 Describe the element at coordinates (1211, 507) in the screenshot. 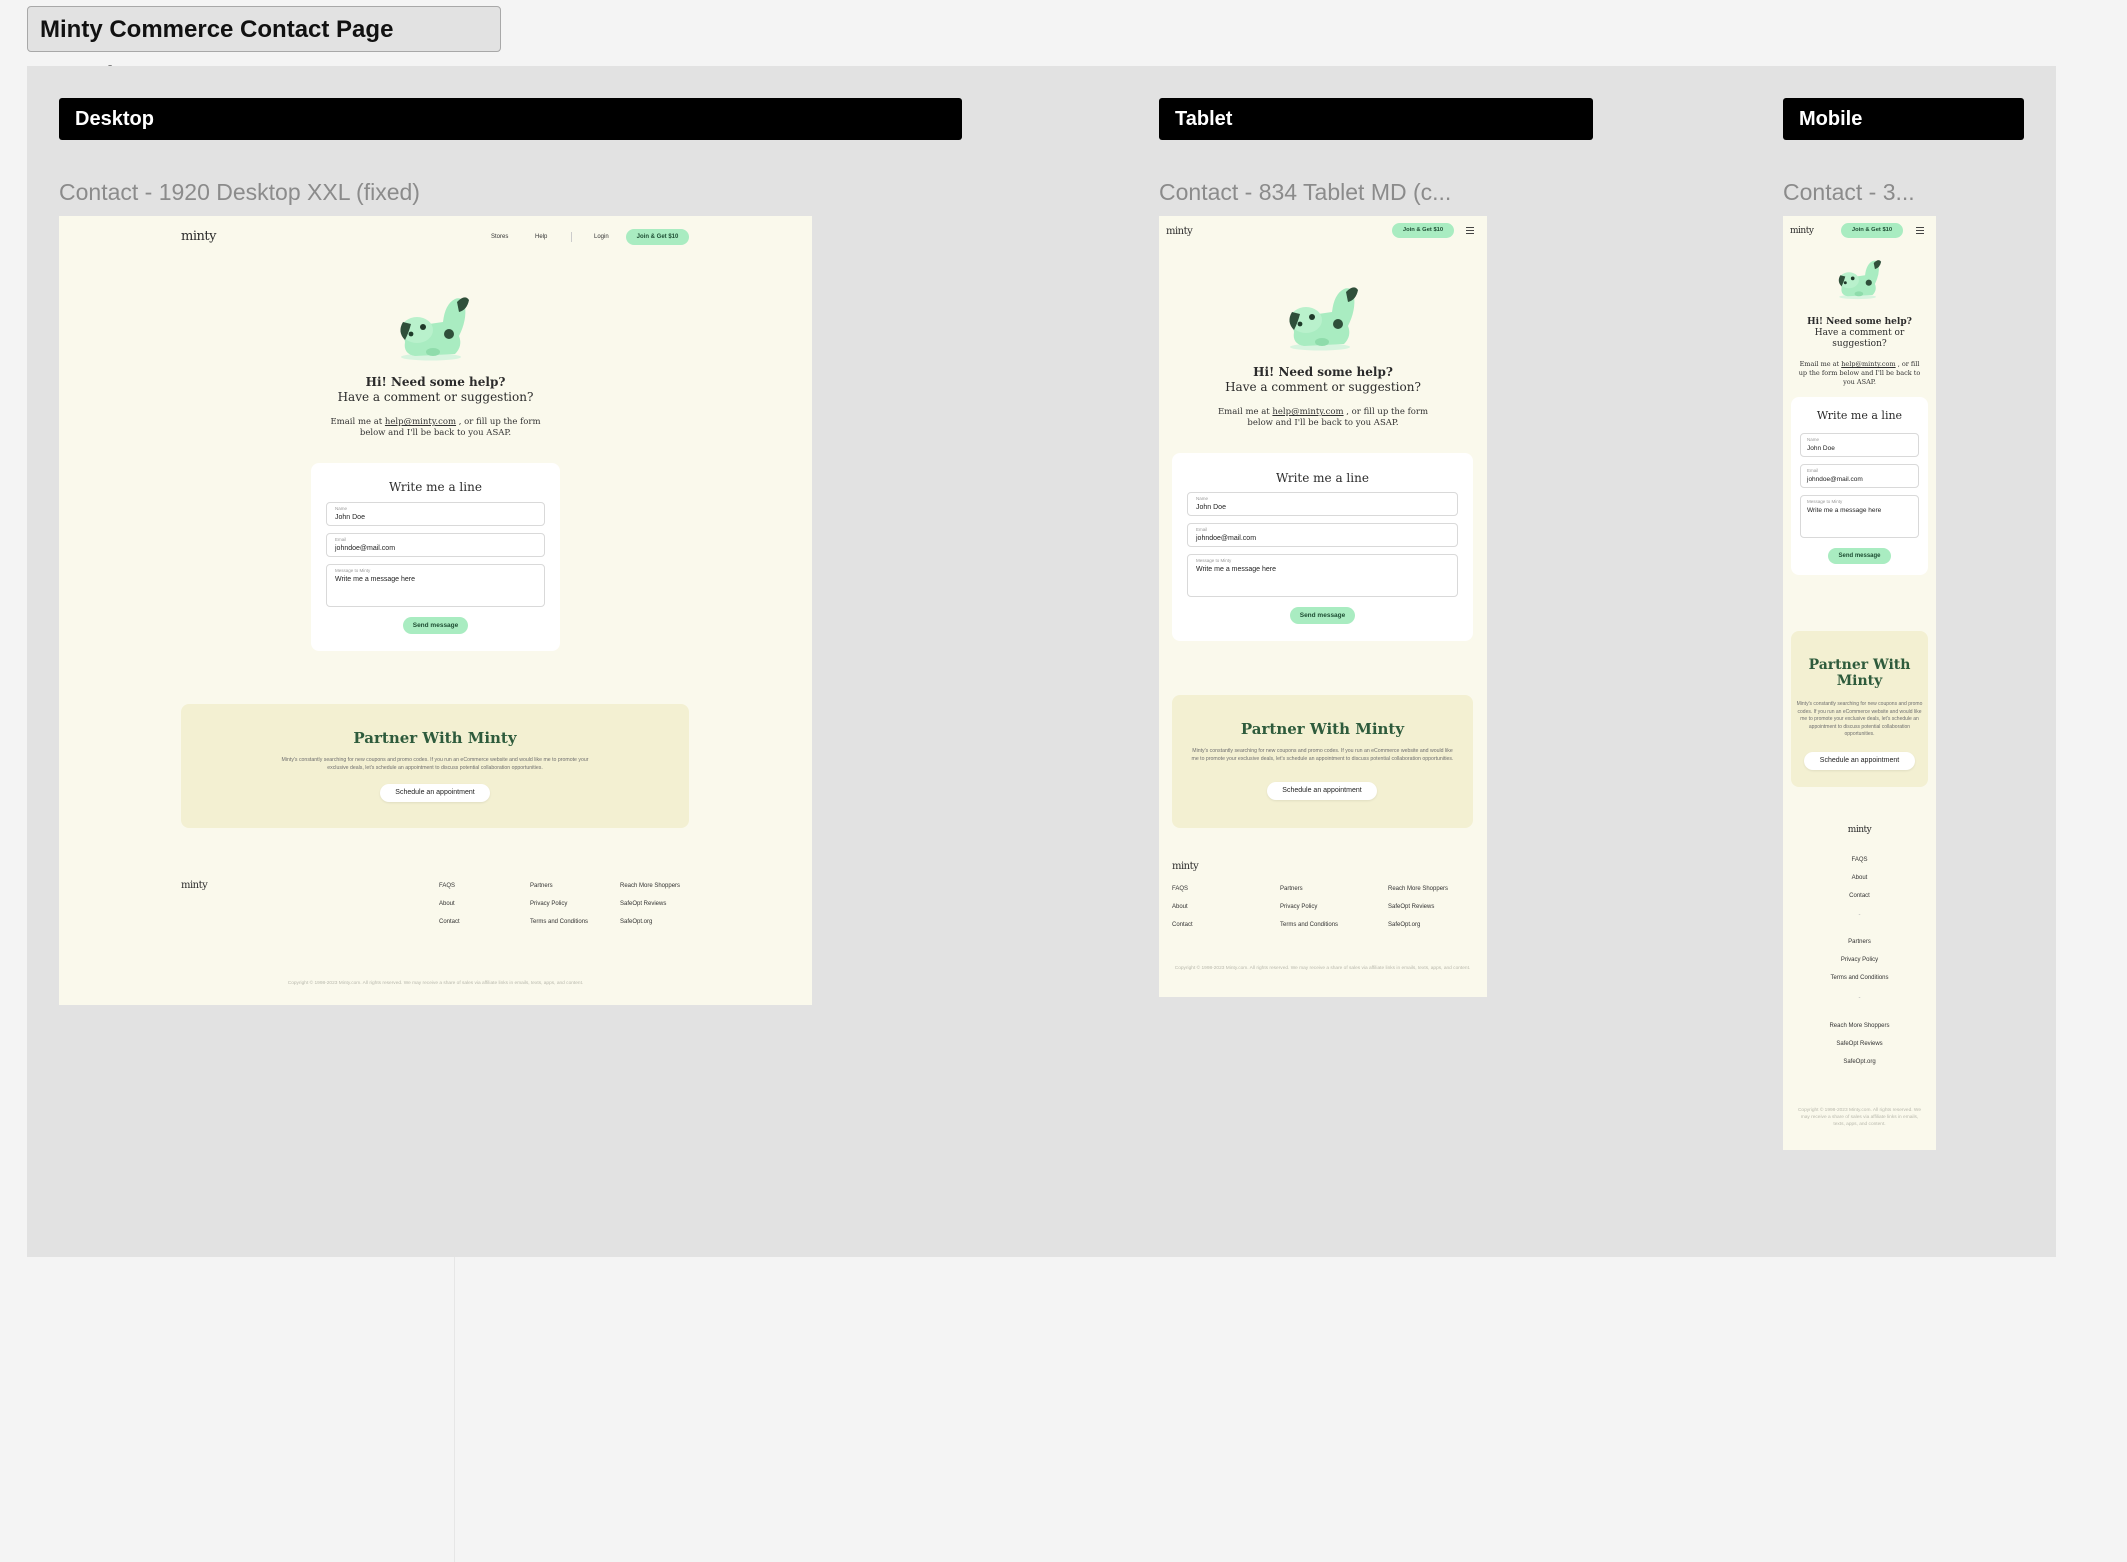

I see `name-value: John Doe` at that location.